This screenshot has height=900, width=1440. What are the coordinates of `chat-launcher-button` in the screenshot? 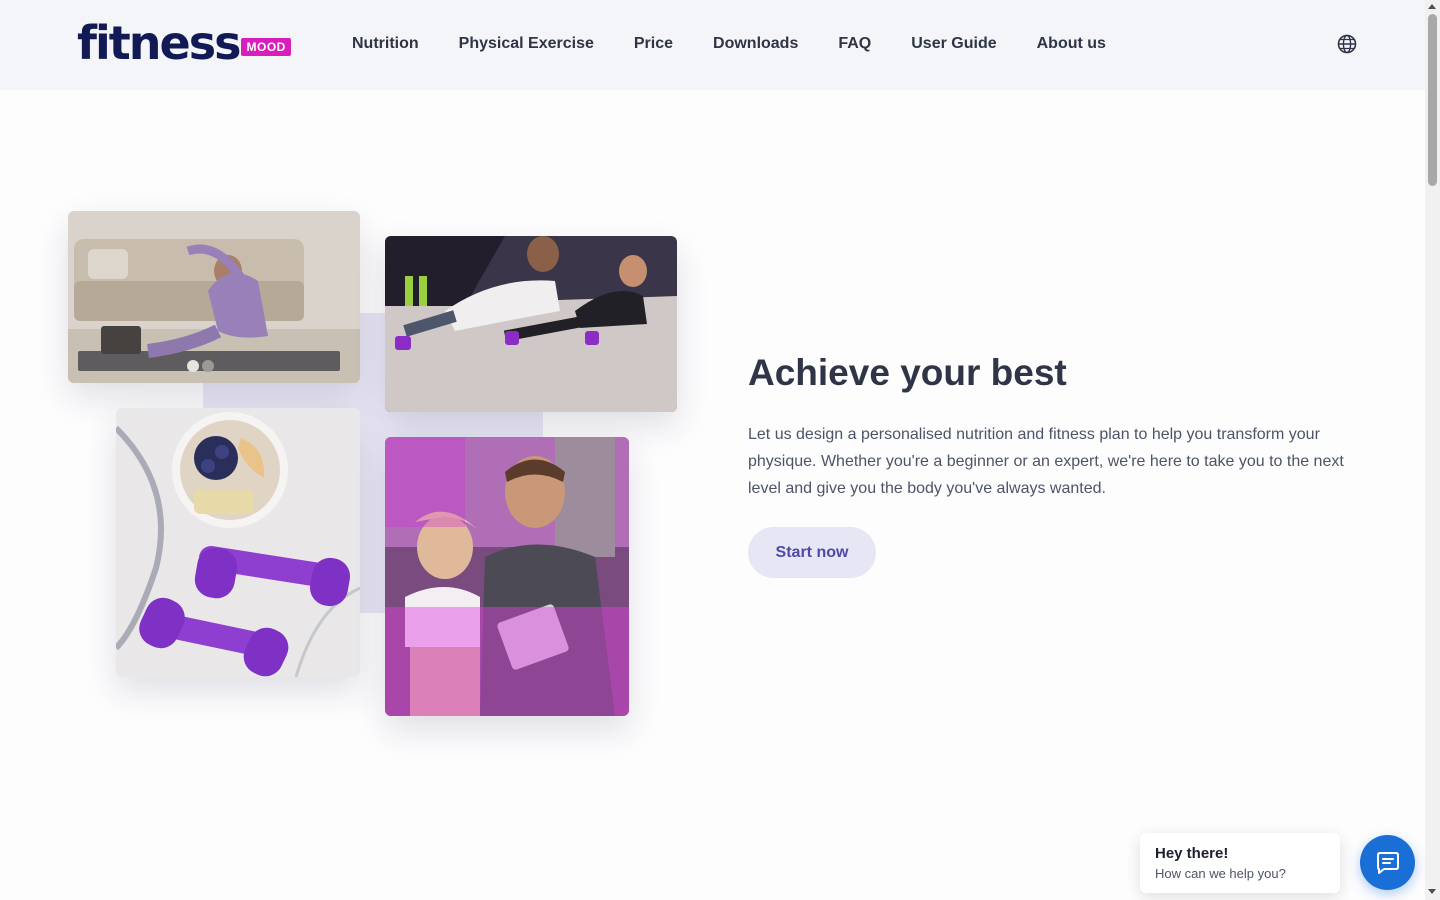 It's located at (1387, 862).